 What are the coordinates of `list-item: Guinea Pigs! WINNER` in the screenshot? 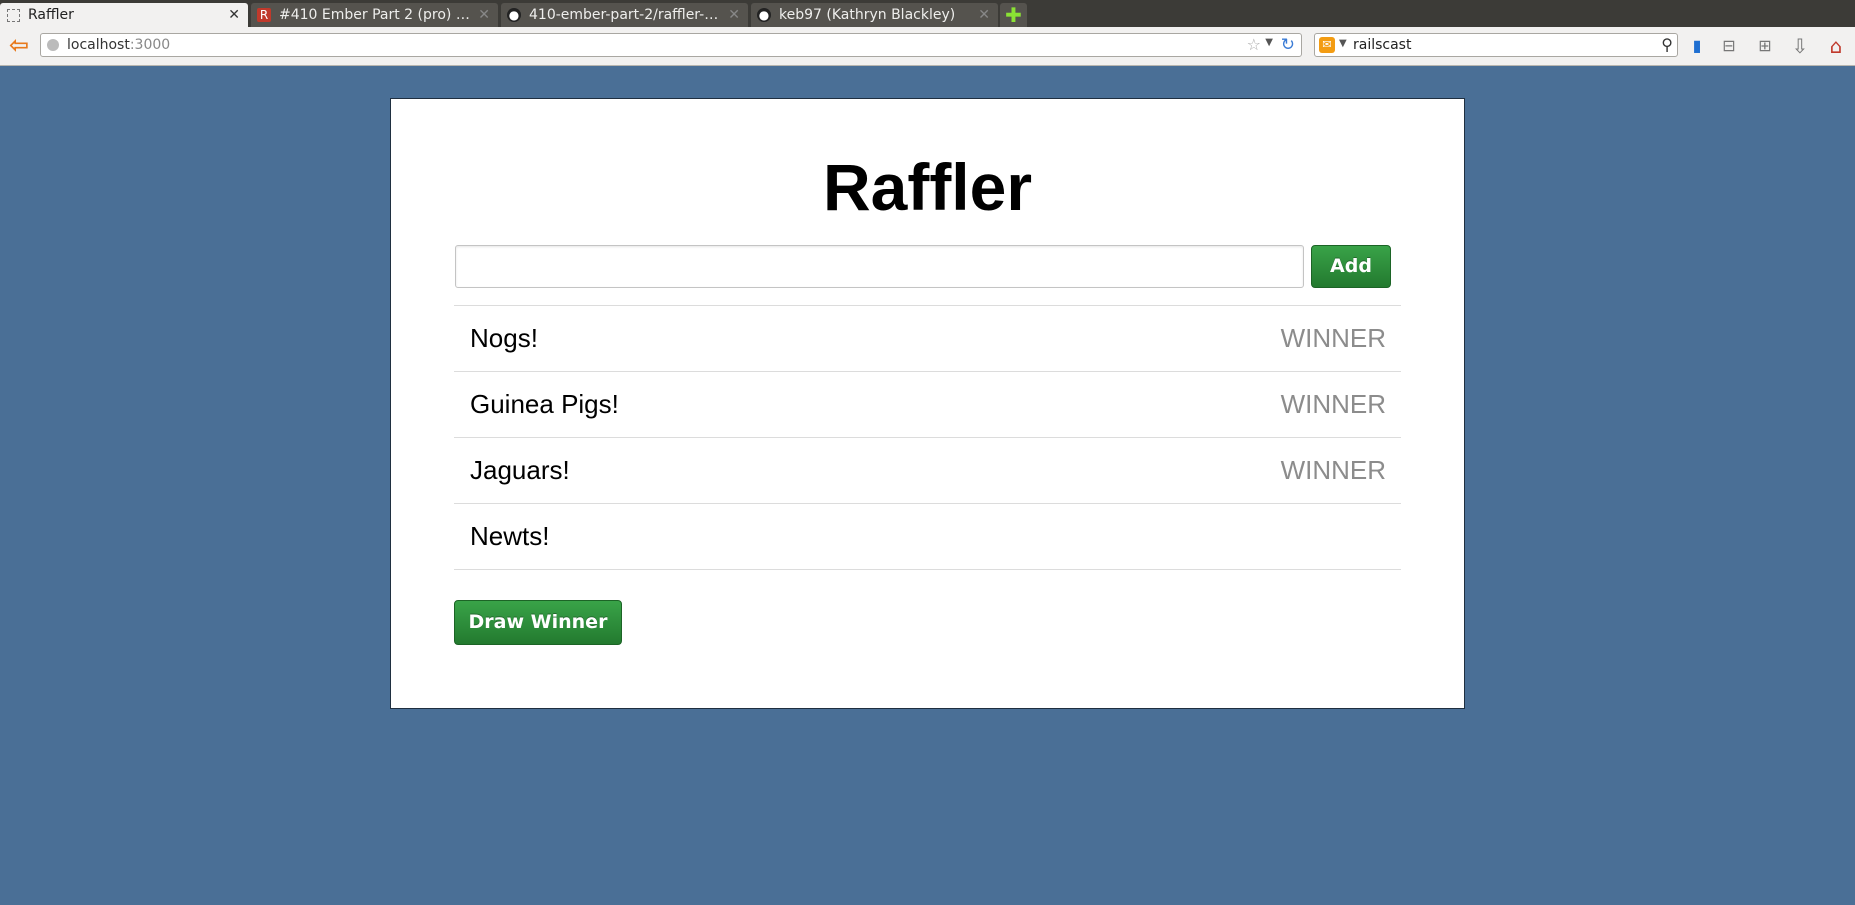 It's located at (927, 405).